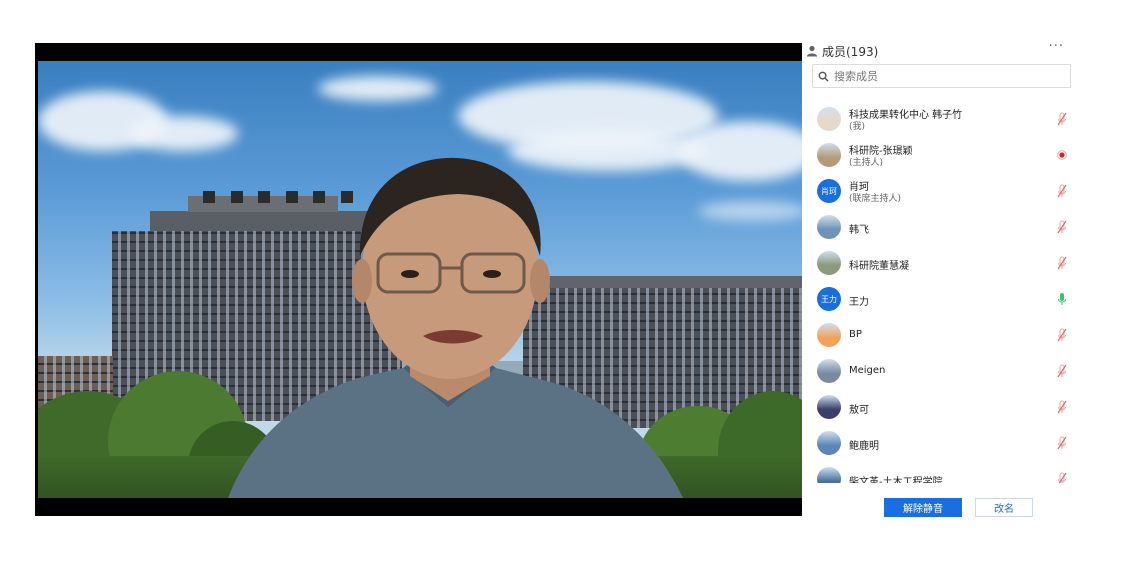  Describe the element at coordinates (866, 163) in the screenshot. I see `member-role: (主持人)` at that location.